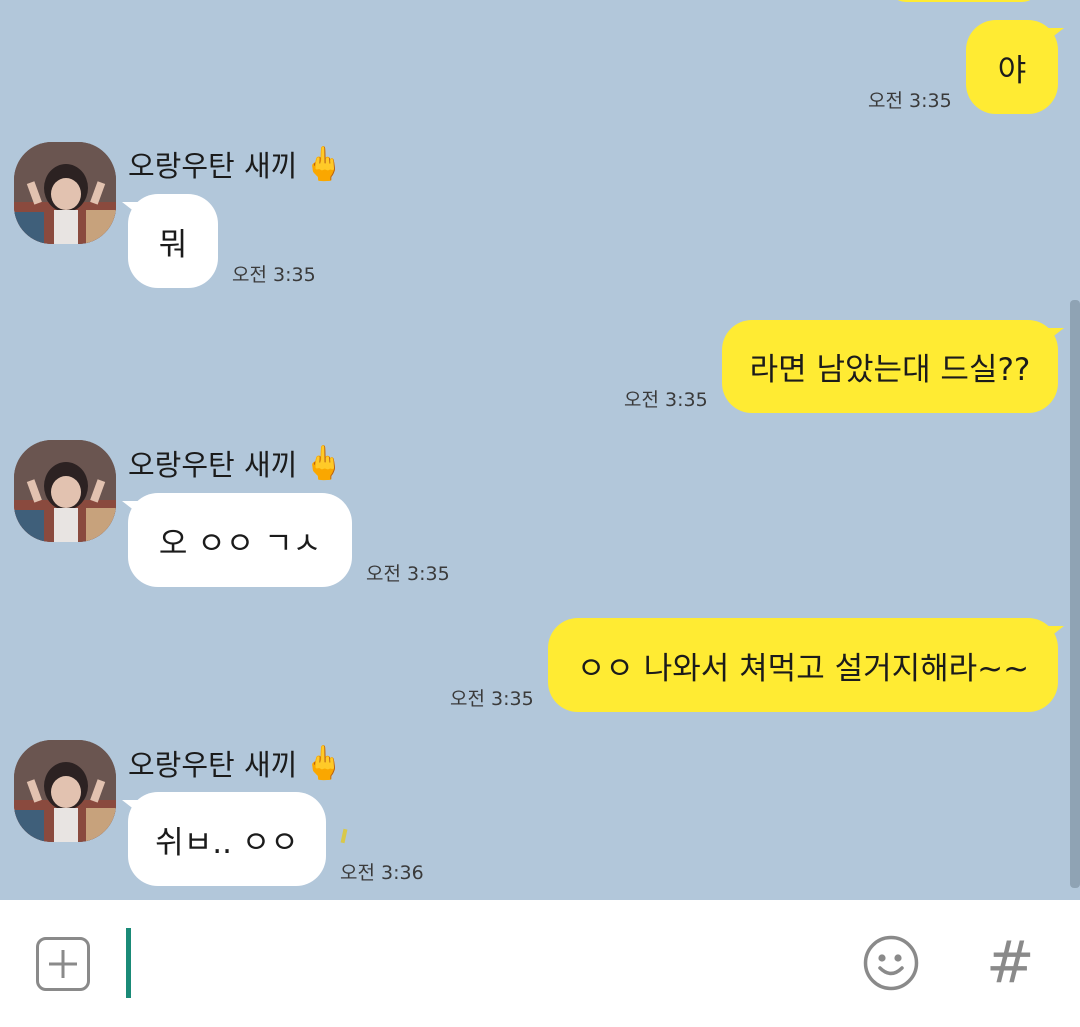 The image size is (1080, 1027). I want to click on plus-square-icon, so click(63, 964).